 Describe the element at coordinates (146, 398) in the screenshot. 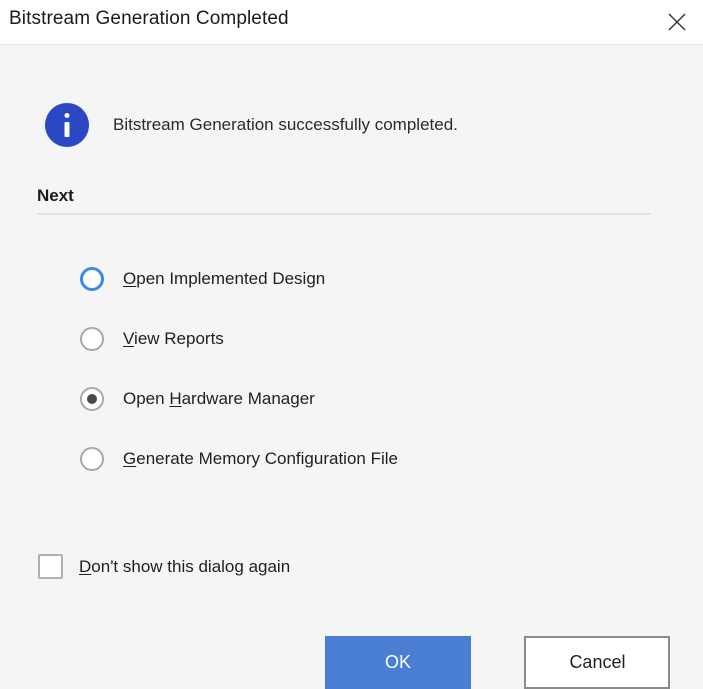

I see `radio-label-prefix: Open` at that location.